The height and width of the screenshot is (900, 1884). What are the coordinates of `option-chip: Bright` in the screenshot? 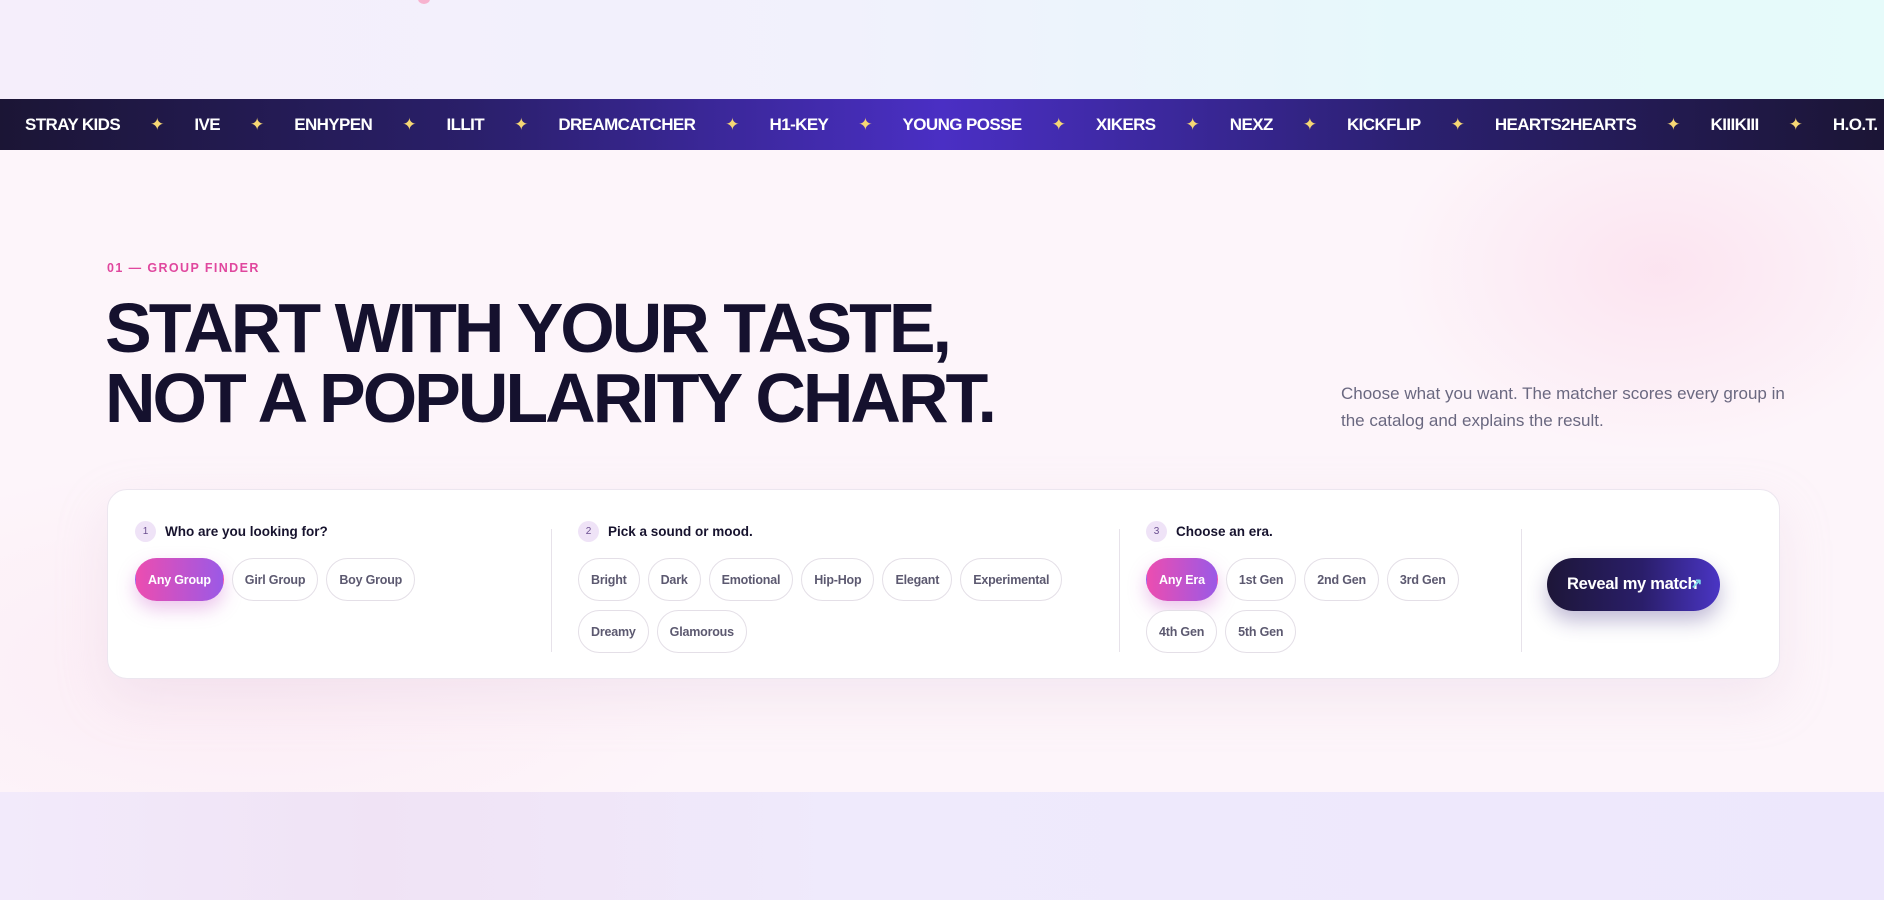 It's located at (609, 579).